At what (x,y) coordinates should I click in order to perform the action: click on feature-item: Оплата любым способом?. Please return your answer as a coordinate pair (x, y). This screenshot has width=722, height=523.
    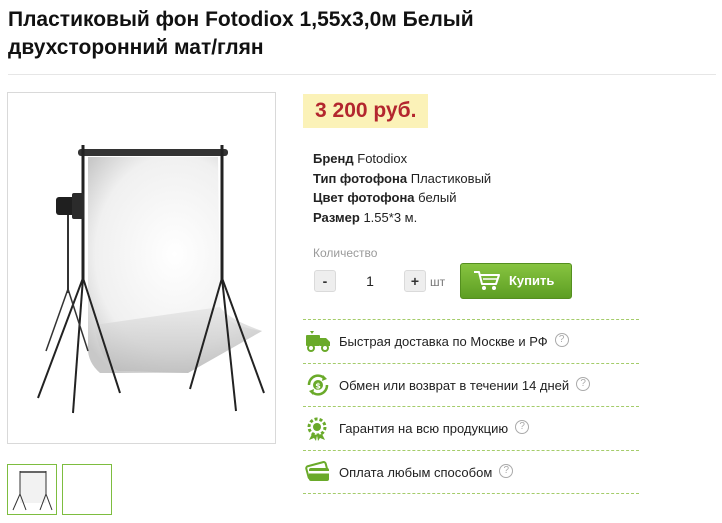
    Looking at the image, I should click on (471, 471).